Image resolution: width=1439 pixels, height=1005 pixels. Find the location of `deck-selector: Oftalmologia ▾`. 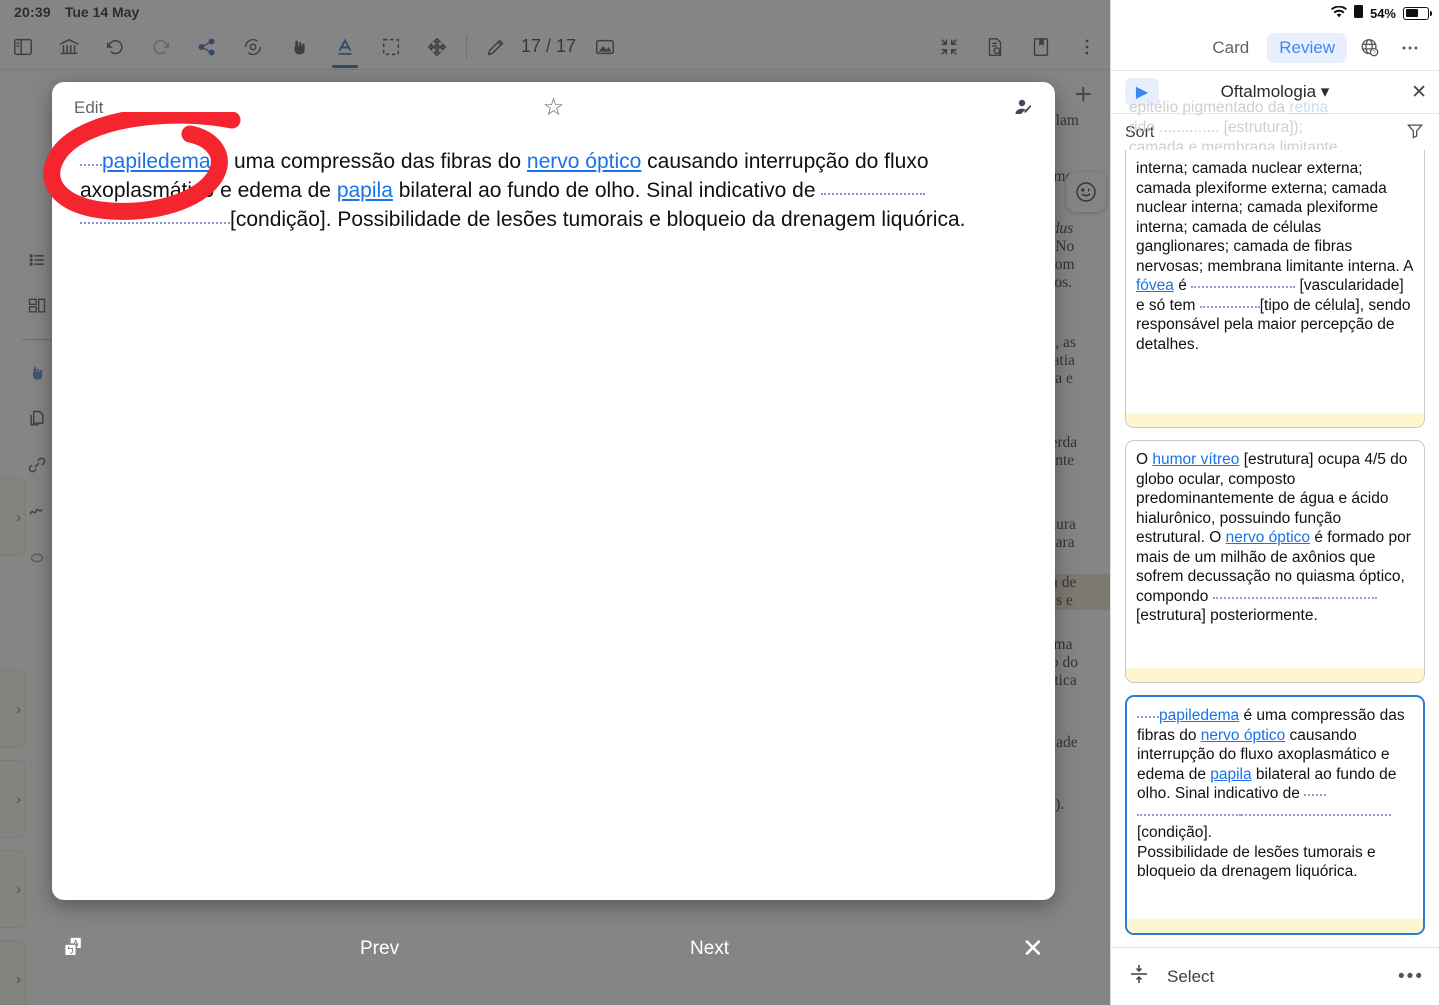

deck-selector: Oftalmologia ▾ is located at coordinates (1275, 92).